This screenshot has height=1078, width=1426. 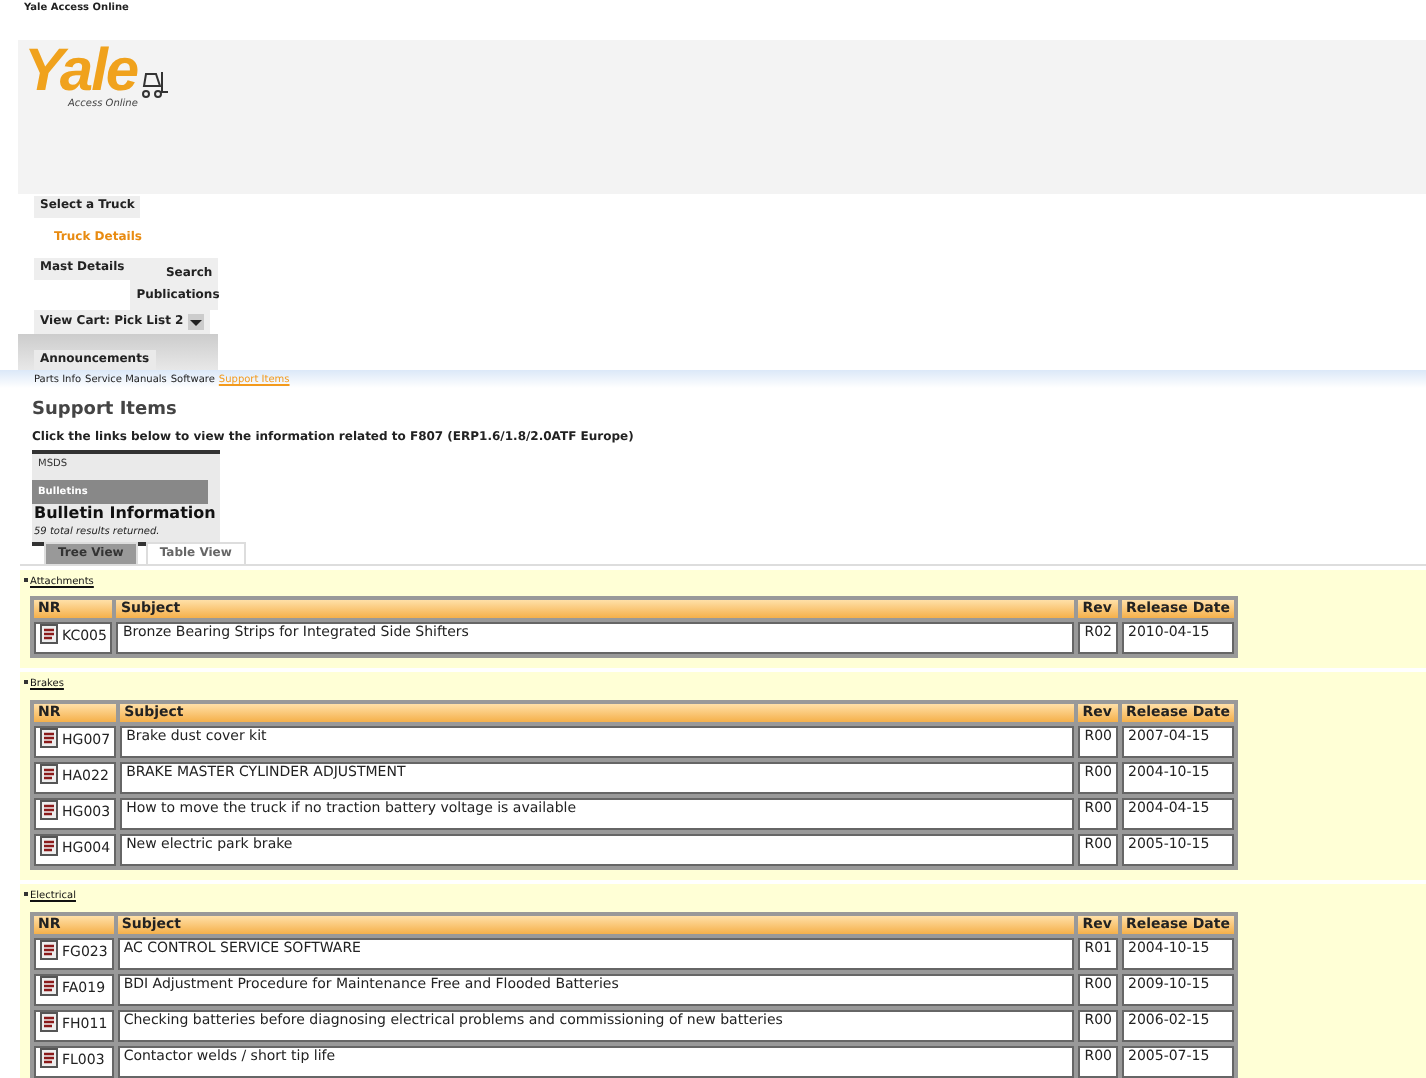 What do you see at coordinates (81, 72) in the screenshot?
I see `logo-text: Yale` at bounding box center [81, 72].